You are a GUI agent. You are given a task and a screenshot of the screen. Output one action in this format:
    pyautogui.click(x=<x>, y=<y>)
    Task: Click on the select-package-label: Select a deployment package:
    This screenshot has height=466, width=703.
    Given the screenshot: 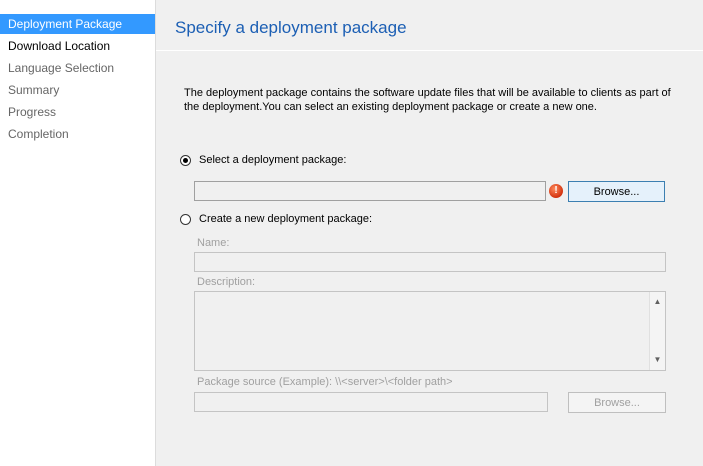 What is the action you would take?
    pyautogui.click(x=273, y=160)
    